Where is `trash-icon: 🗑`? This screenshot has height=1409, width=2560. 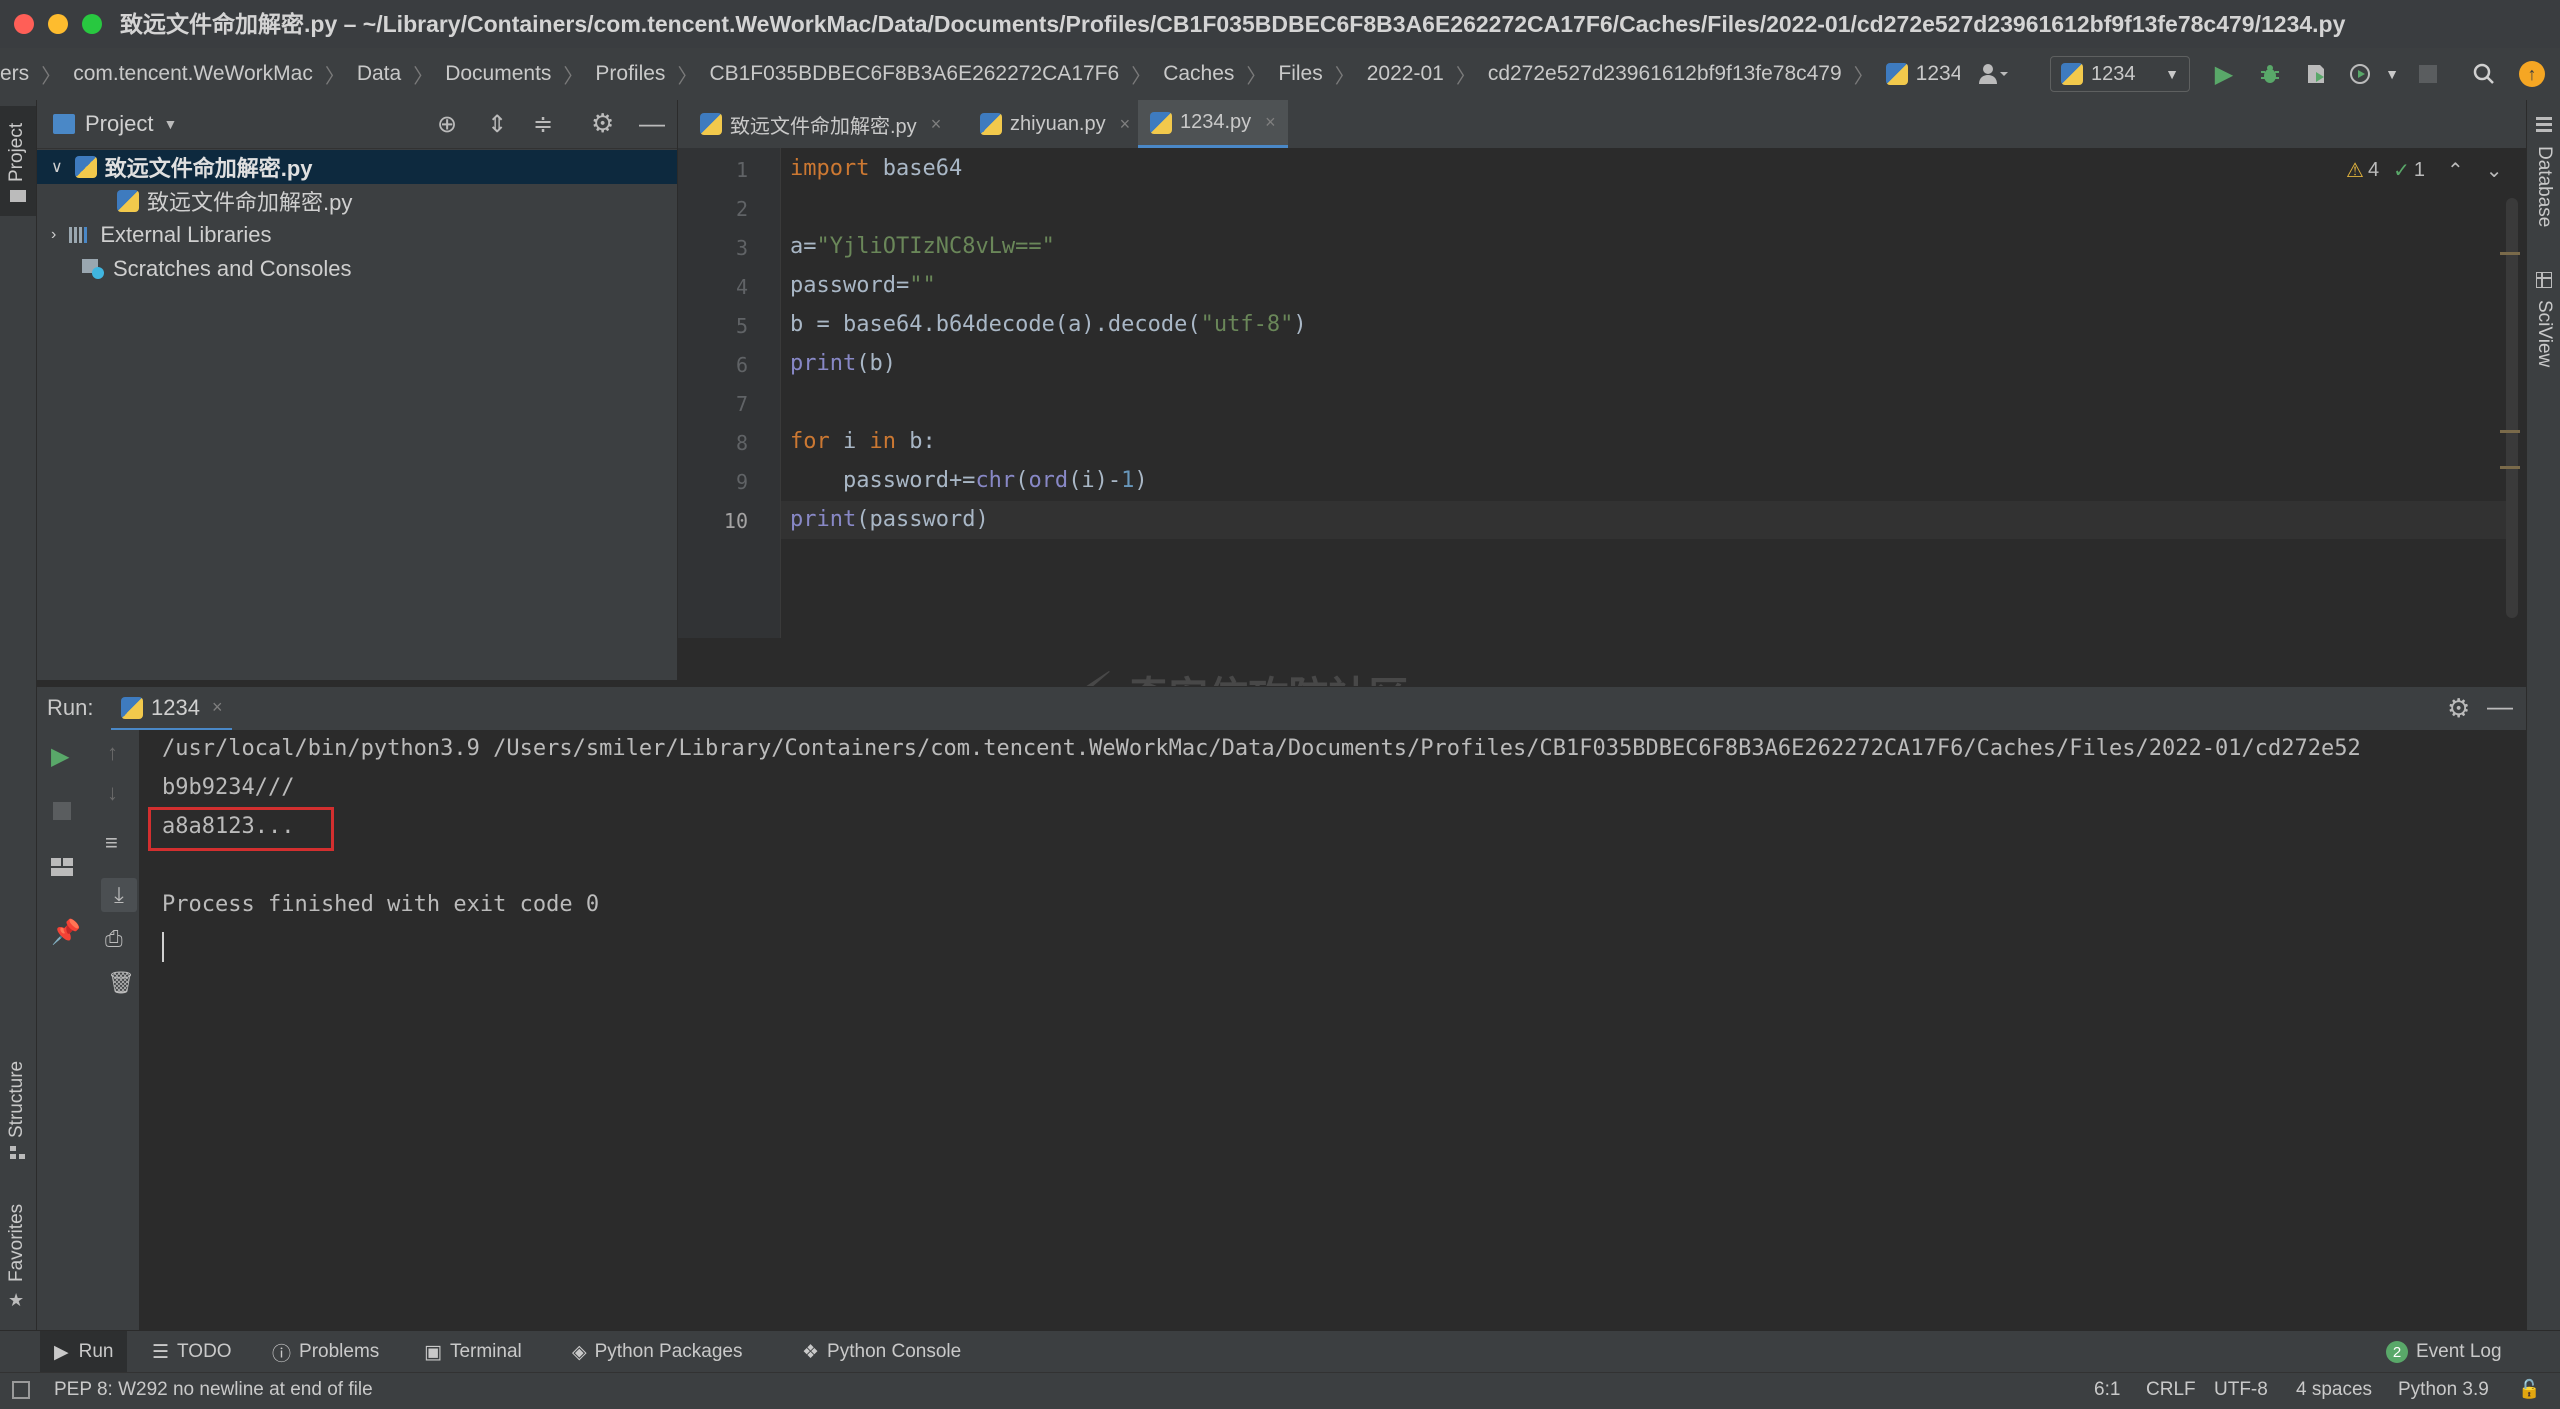 trash-icon: 🗑 is located at coordinates (121, 983).